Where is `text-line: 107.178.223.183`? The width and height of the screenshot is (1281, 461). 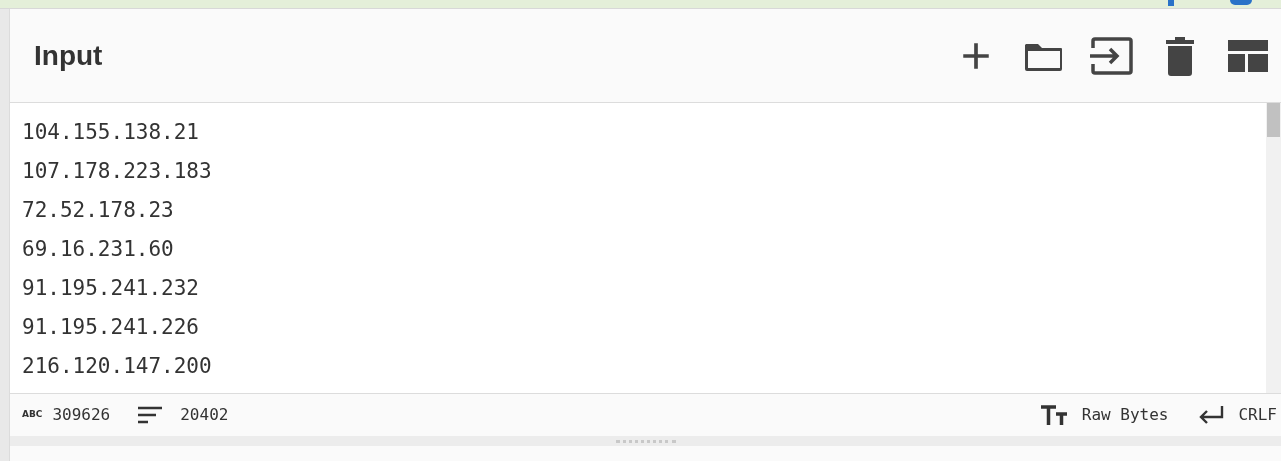
text-line: 107.178.223.183 is located at coordinates (117, 171).